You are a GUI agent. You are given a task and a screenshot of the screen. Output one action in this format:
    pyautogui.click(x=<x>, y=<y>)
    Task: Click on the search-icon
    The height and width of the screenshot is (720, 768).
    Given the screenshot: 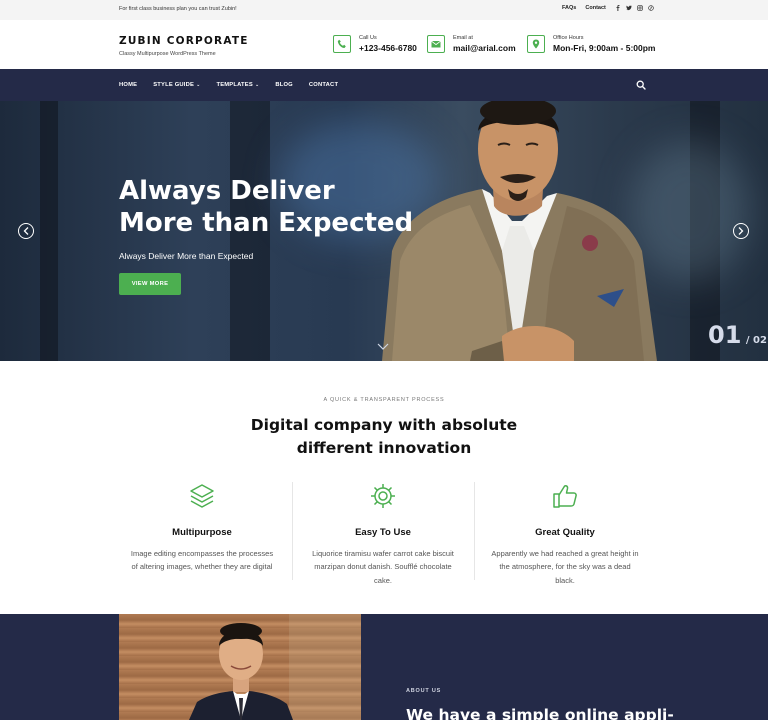 What is the action you would take?
    pyautogui.click(x=641, y=85)
    